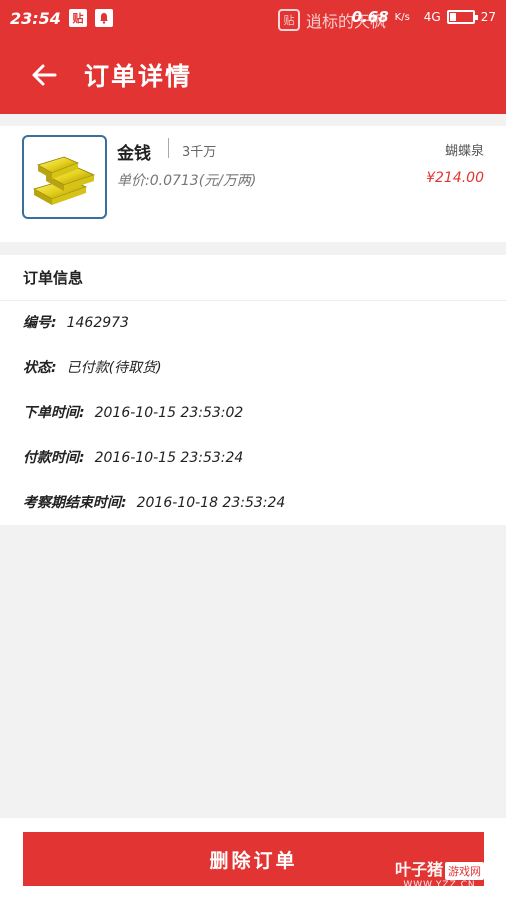 This screenshot has width=506, height=900. I want to click on info-row-id: 编号: 1462973, so click(253, 323).